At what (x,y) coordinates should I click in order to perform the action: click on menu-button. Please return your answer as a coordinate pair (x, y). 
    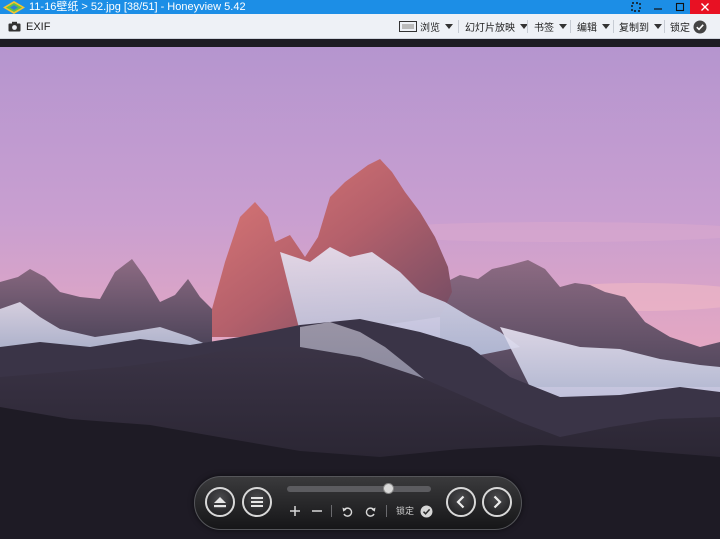
    Looking at the image, I should click on (257, 502).